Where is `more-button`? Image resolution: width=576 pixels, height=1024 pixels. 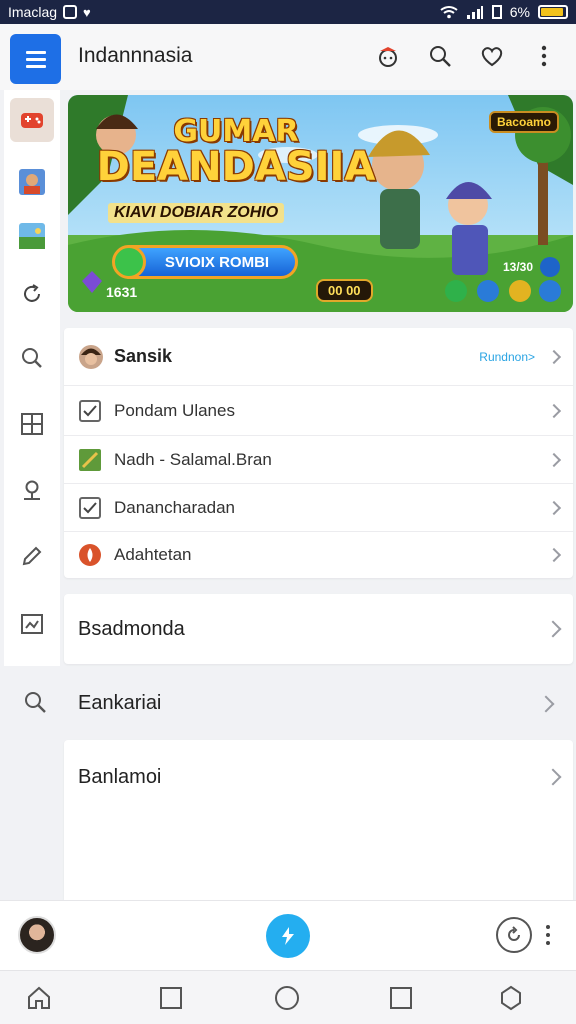
more-button is located at coordinates (544, 56).